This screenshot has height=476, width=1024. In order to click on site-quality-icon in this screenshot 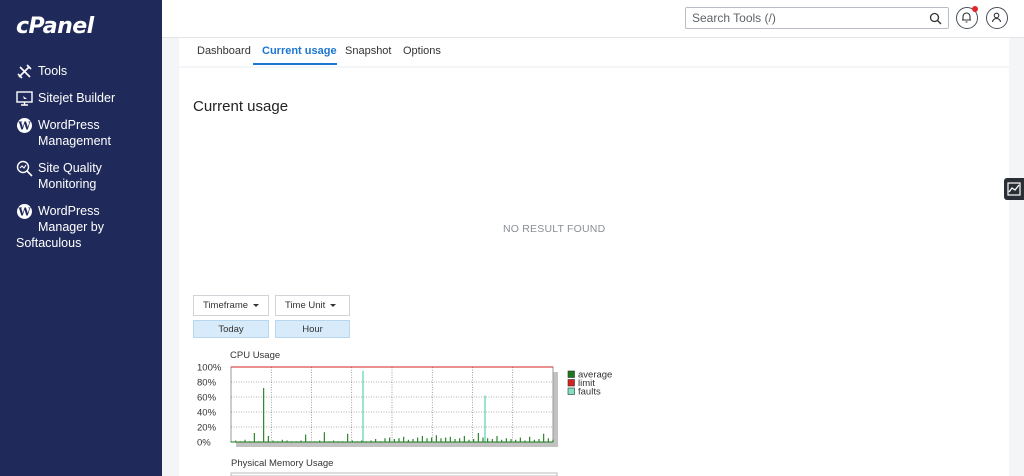, I will do `click(24, 168)`.